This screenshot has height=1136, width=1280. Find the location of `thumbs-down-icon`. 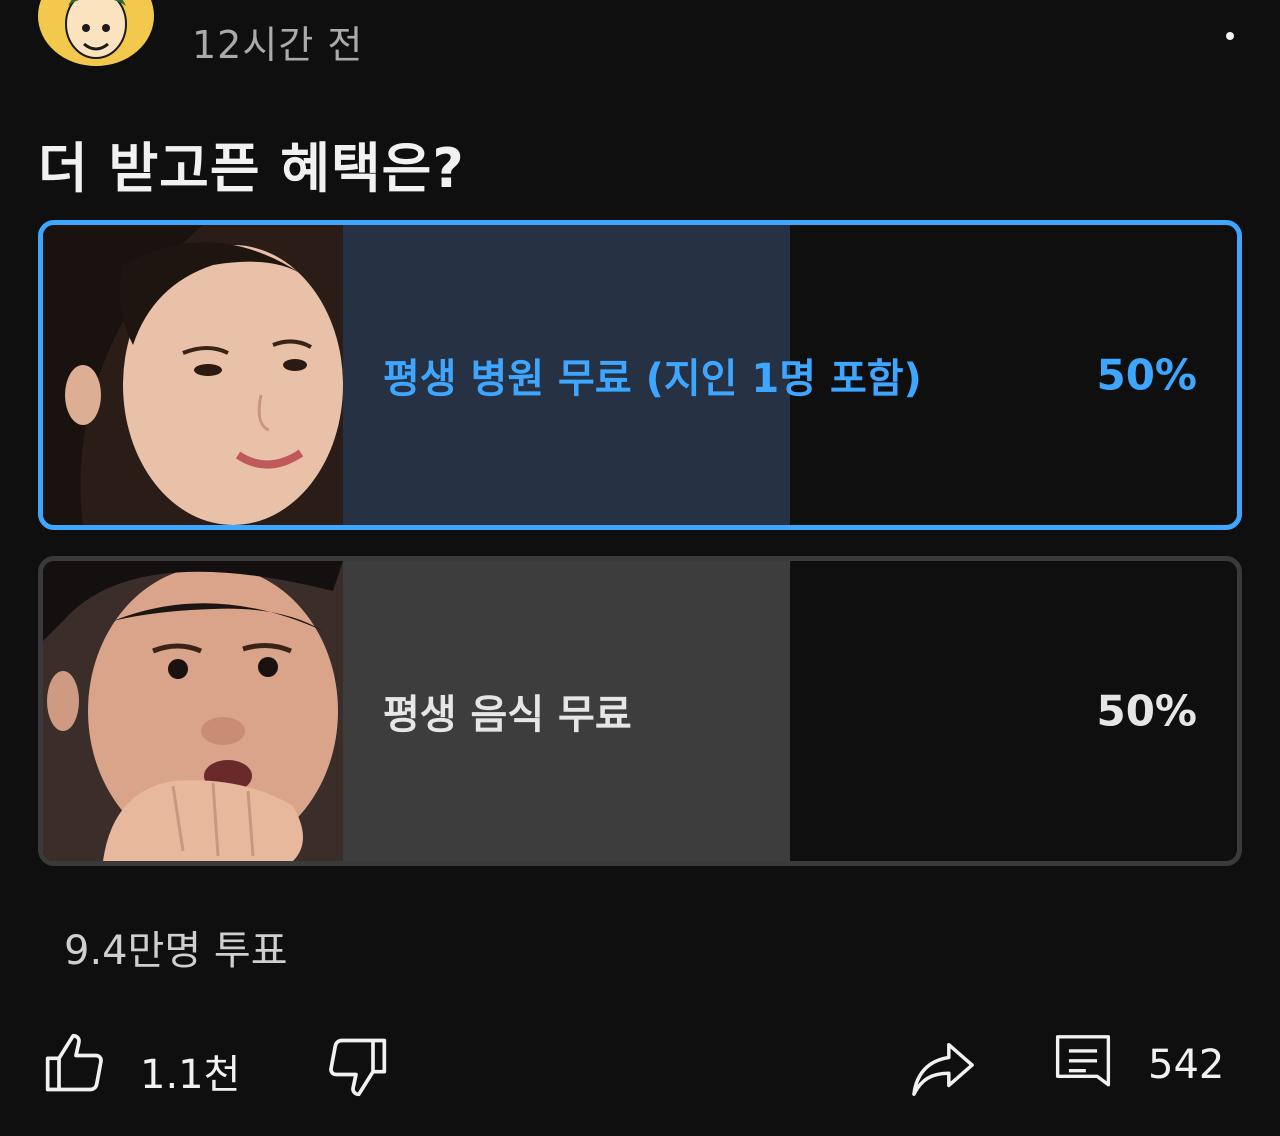

thumbs-down-icon is located at coordinates (358, 1067).